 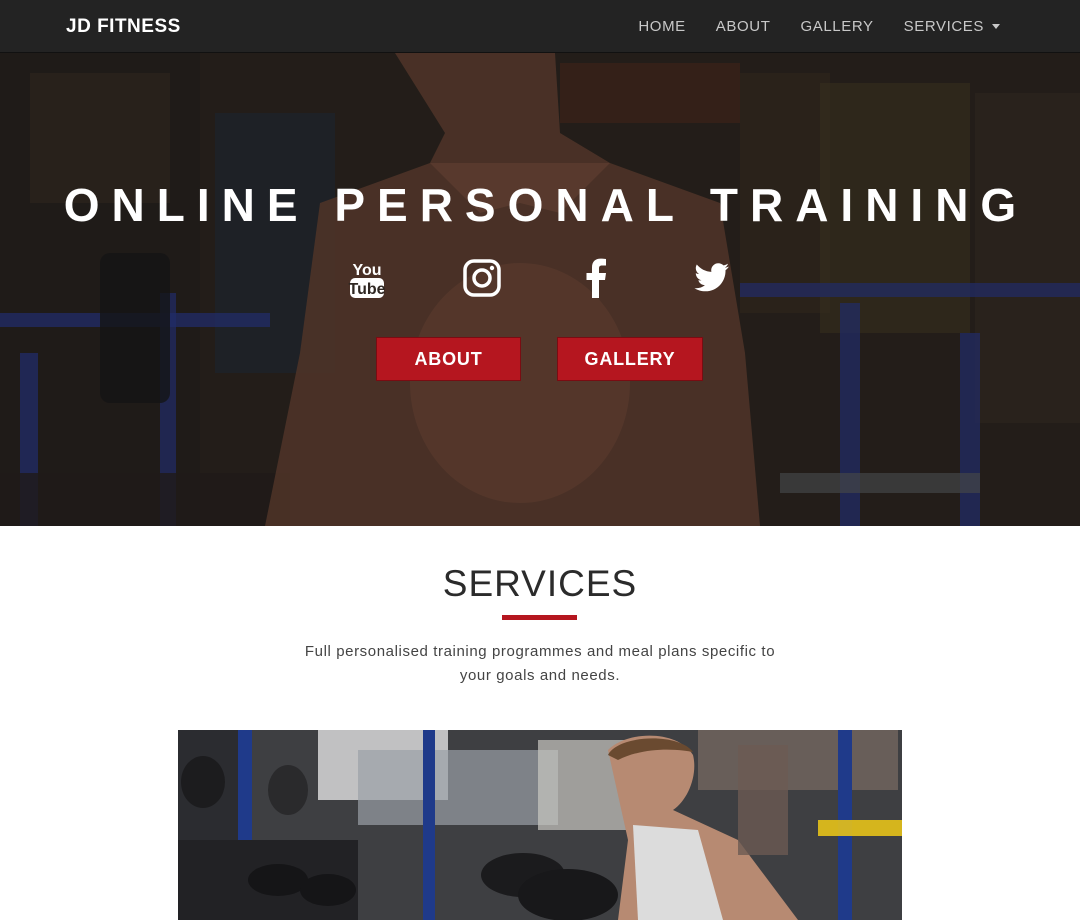 I want to click on top-navbar: JD FITNESS HOME ABOUT GALLERY SERVICES, so click(x=540, y=26).